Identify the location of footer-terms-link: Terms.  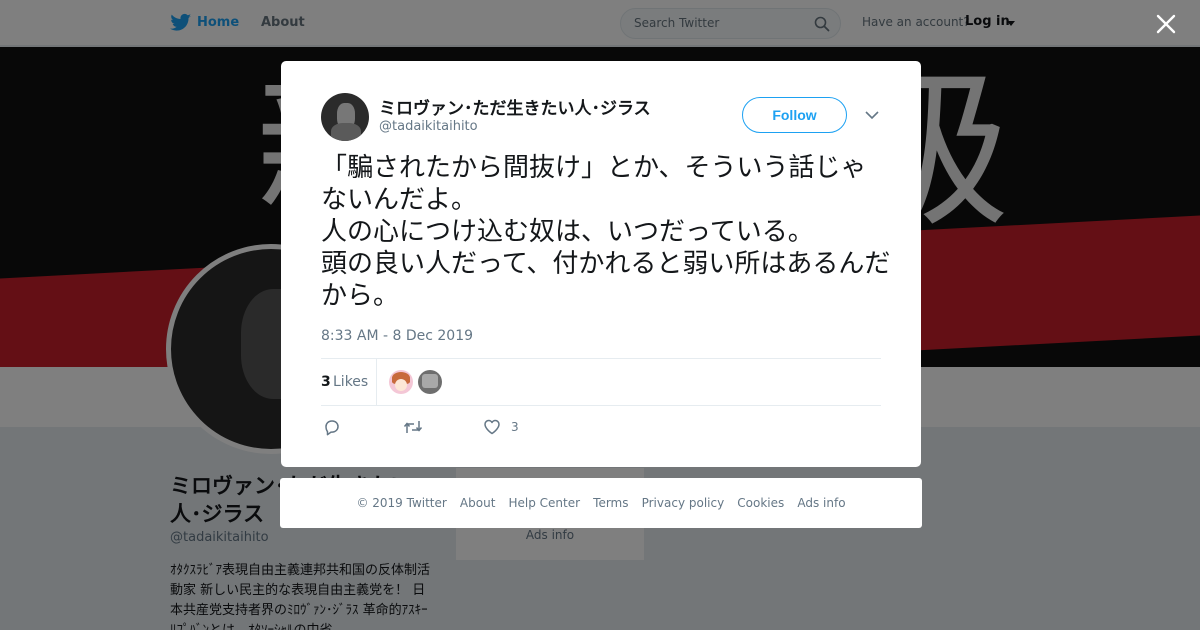
(610, 503).